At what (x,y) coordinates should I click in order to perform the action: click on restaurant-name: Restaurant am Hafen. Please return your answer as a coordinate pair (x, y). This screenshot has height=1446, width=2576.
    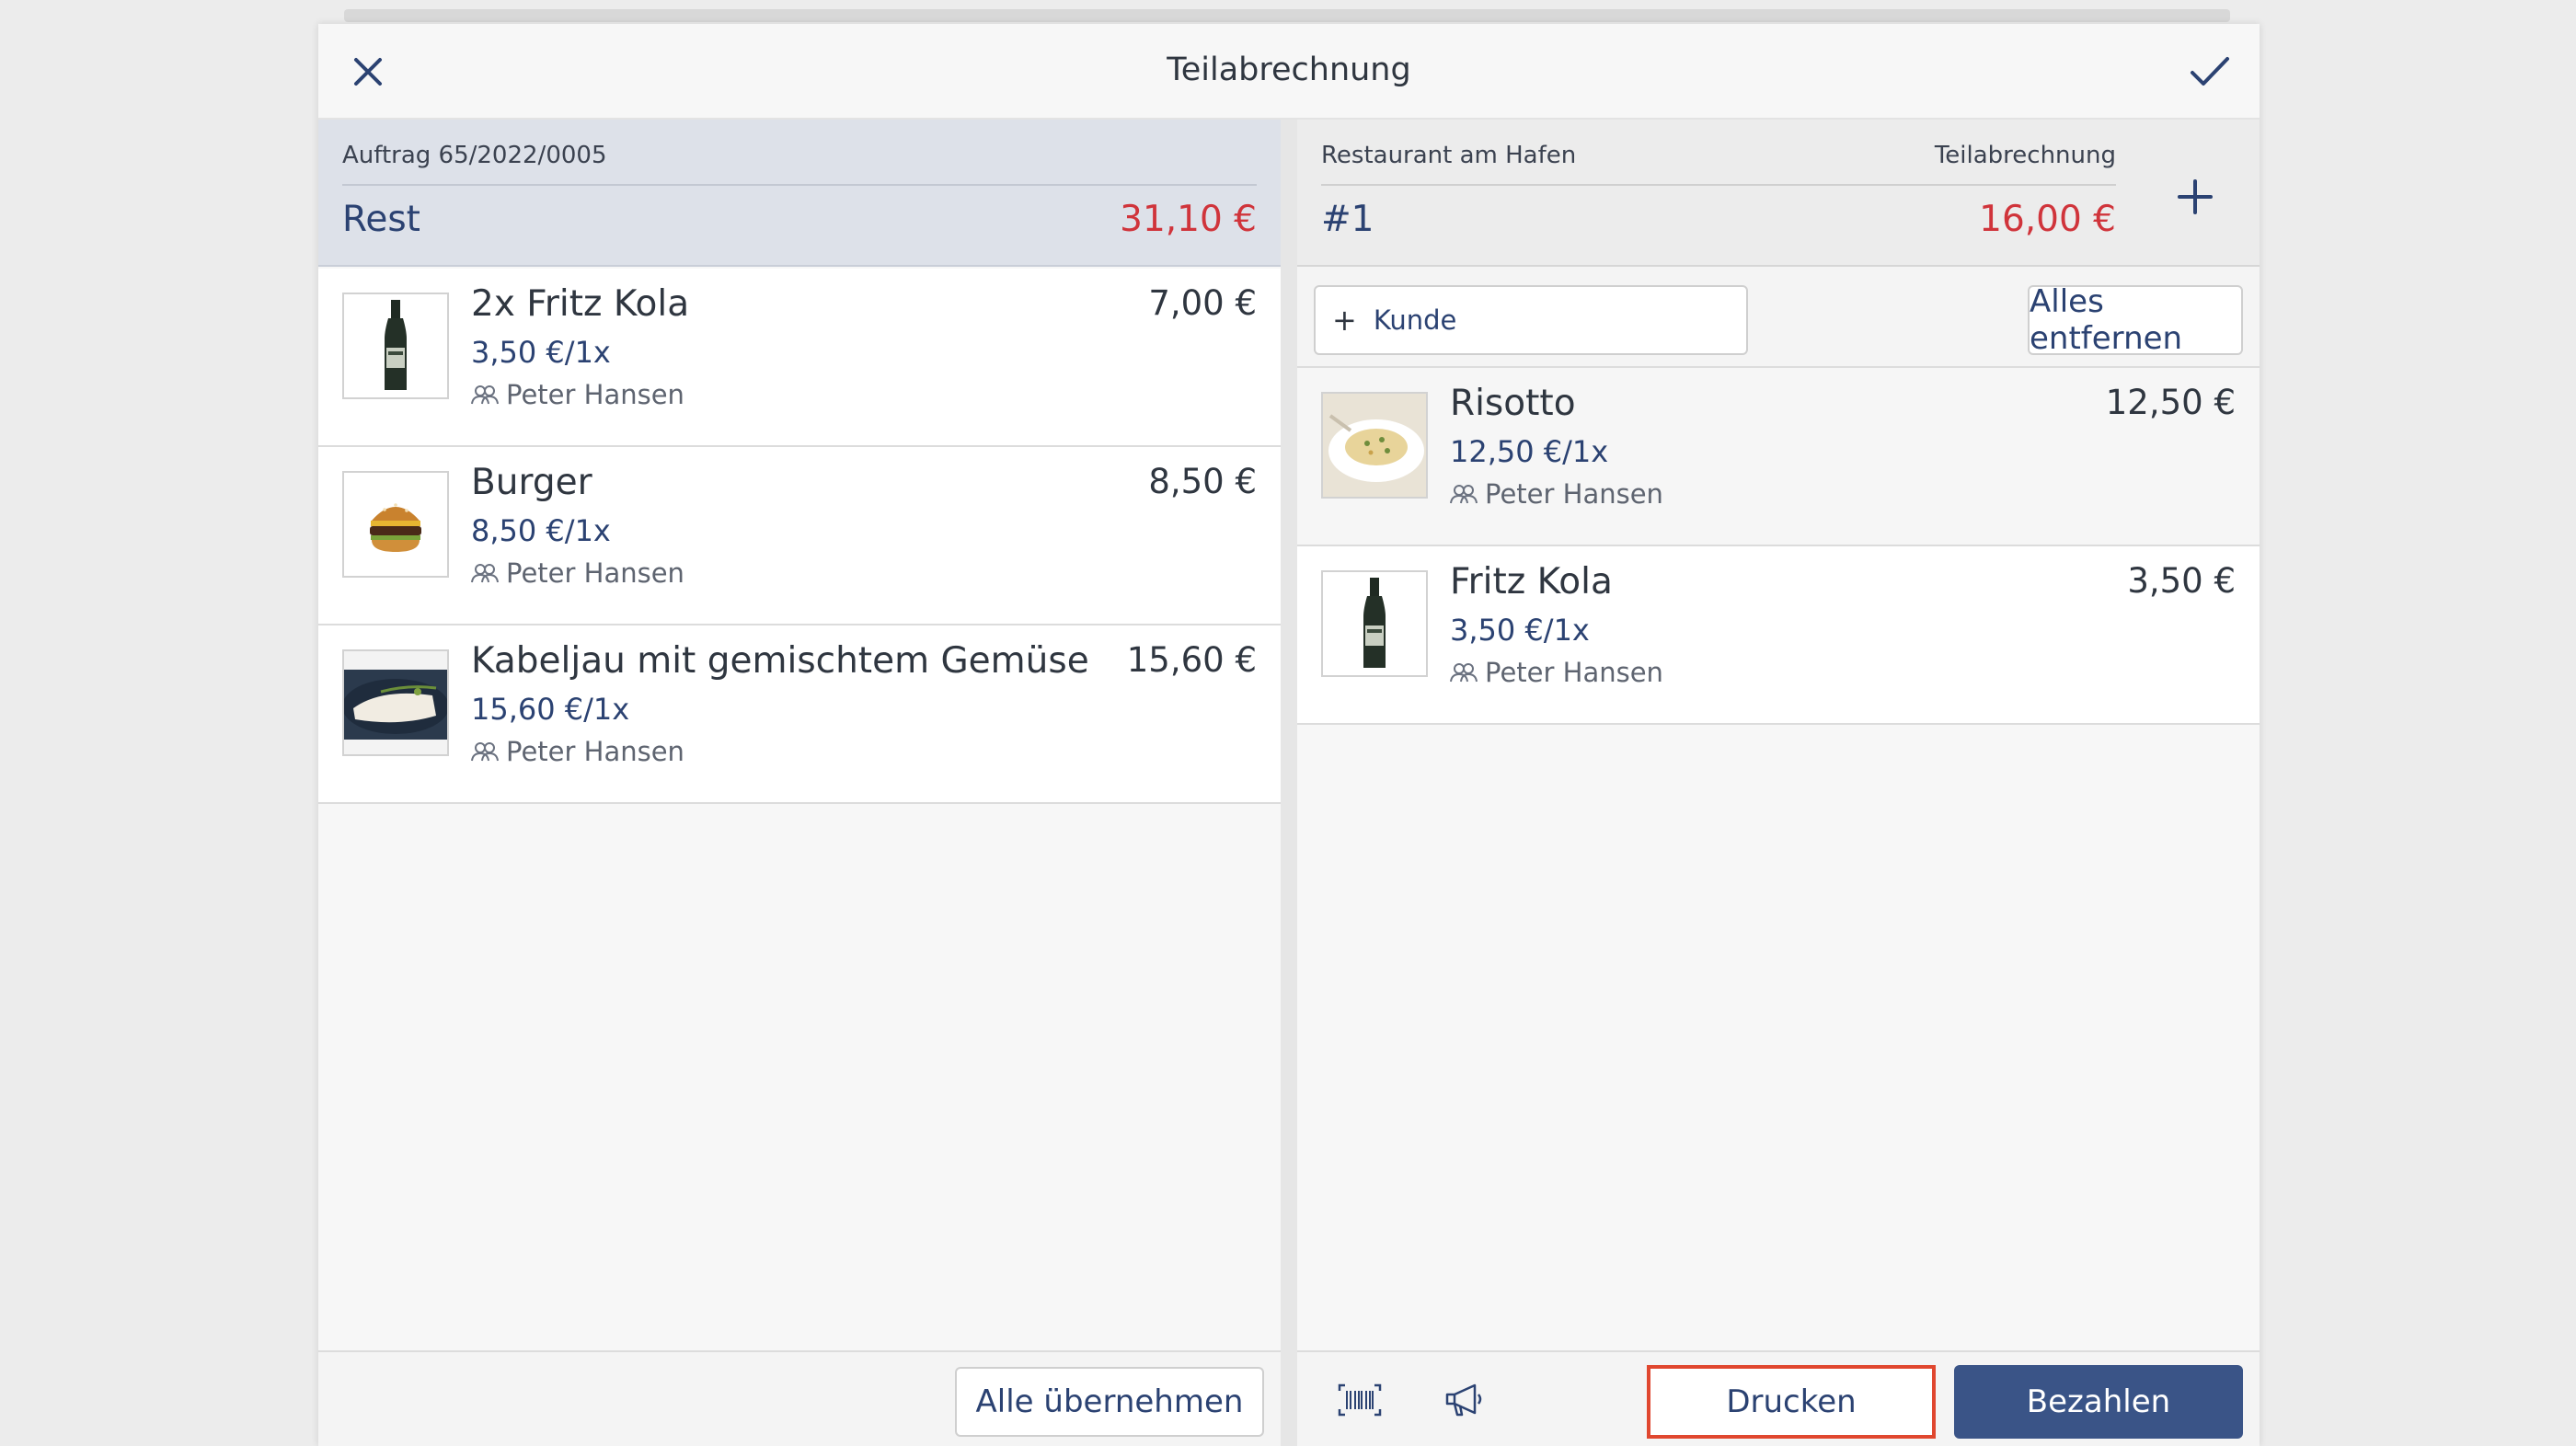
    Looking at the image, I should click on (1449, 155).